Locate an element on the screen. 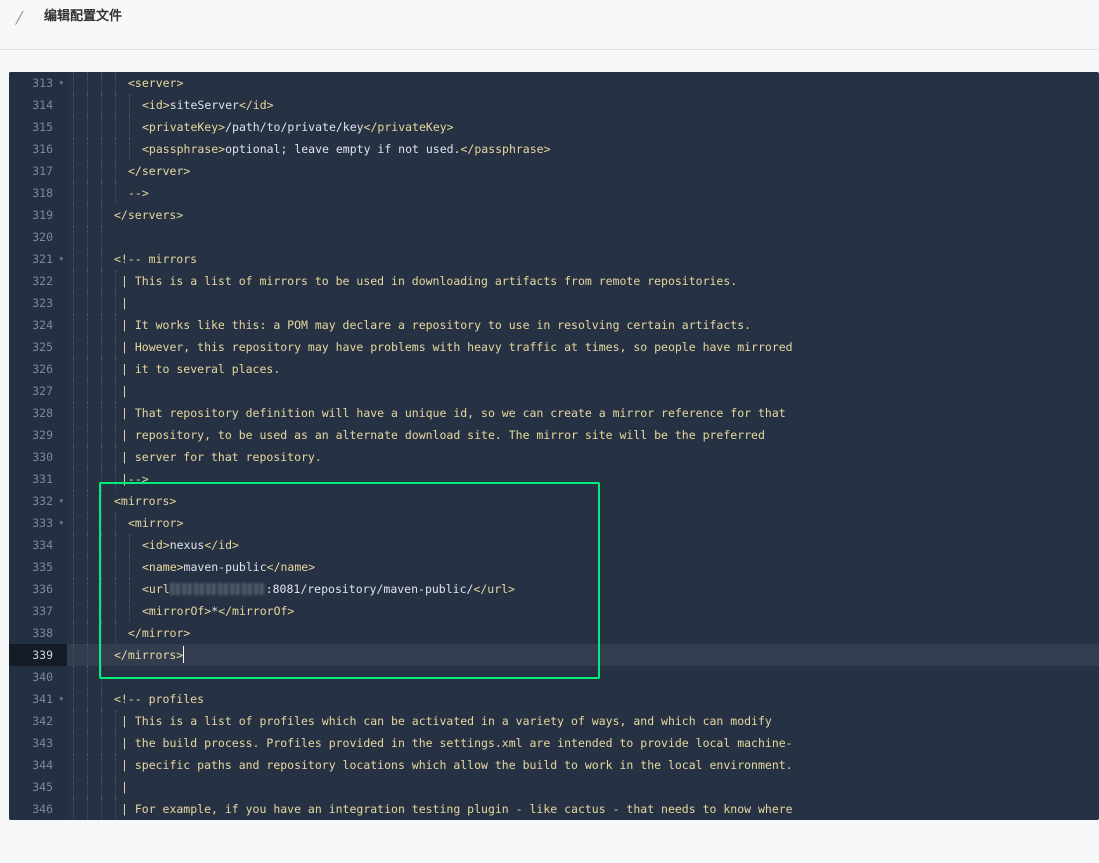 This screenshot has width=1099, height=863. line-number: 341 ▾ is located at coordinates (38, 699).